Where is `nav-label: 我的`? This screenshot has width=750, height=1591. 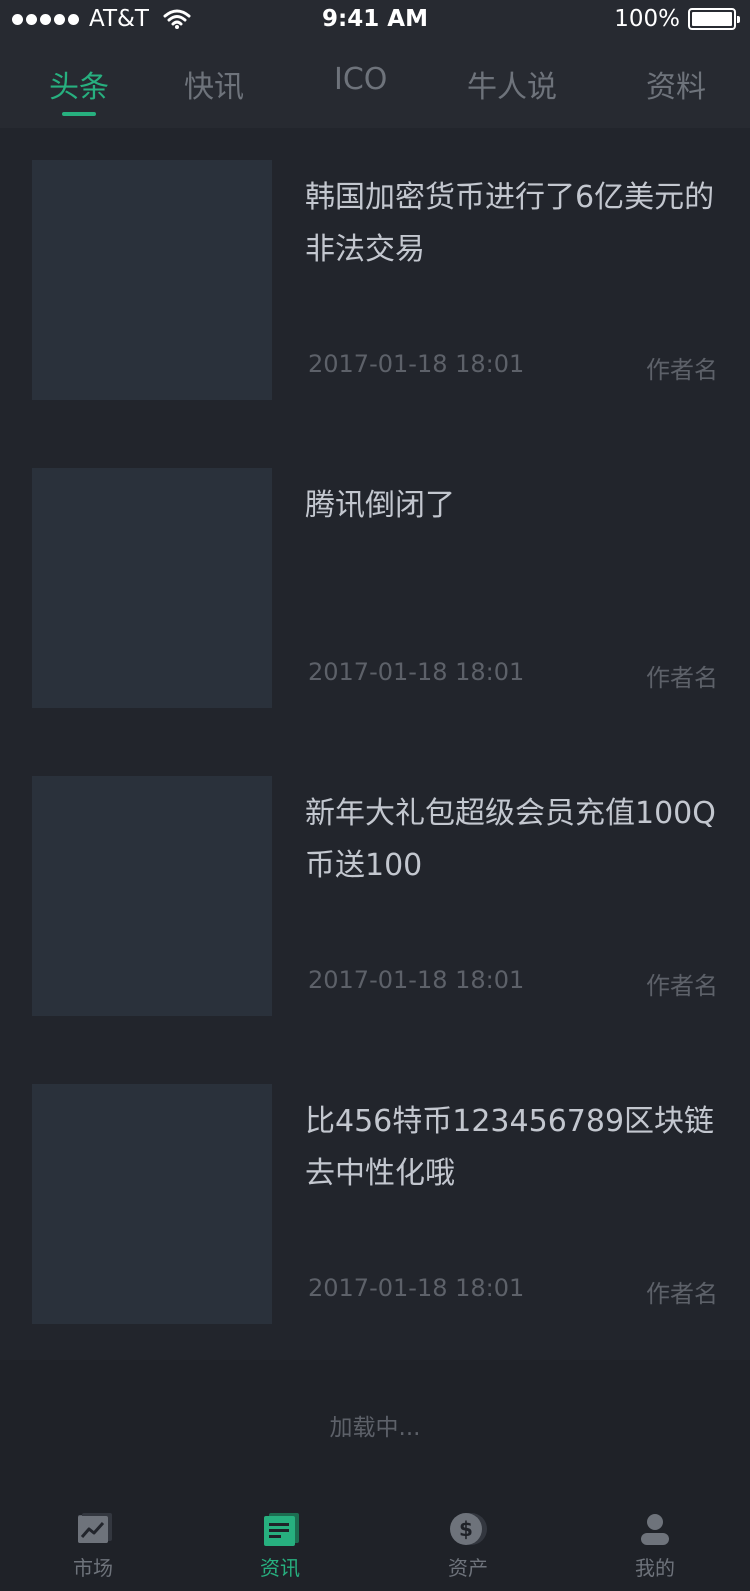 nav-label: 我的 is located at coordinates (655, 1568).